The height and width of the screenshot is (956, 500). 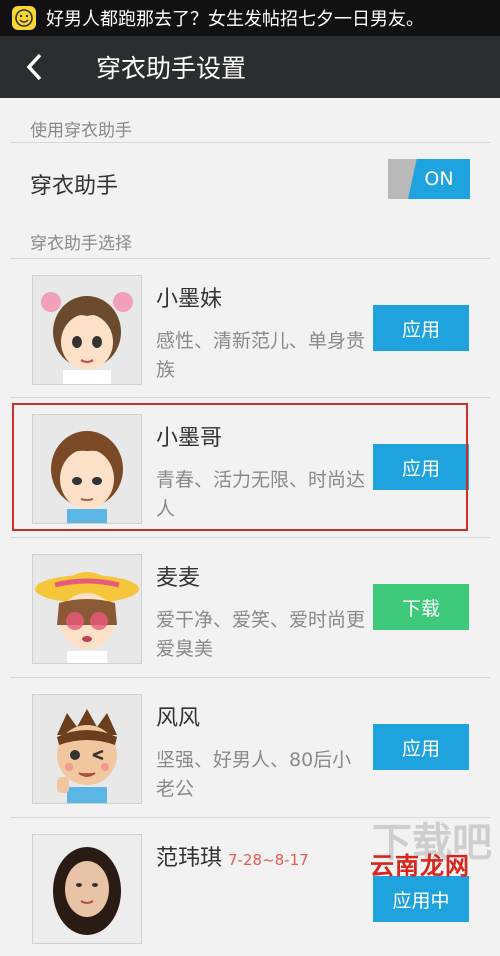 I want to click on back-icon, so click(x=44, y=67).